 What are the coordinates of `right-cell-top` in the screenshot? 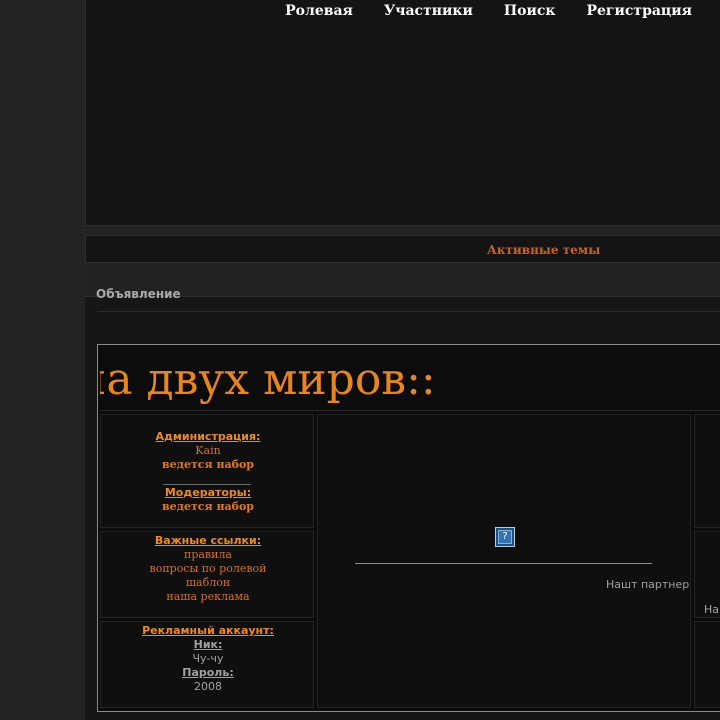 It's located at (707, 471).